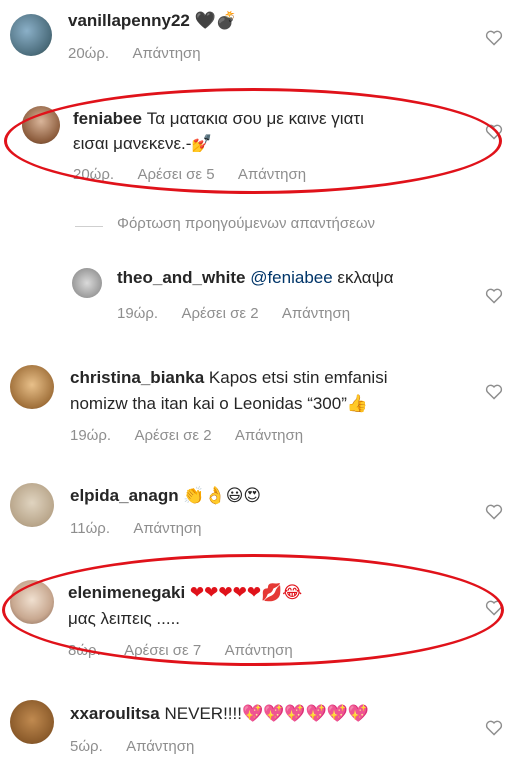 The image size is (525, 778). Describe the element at coordinates (89, 226) in the screenshot. I see `divider` at that location.